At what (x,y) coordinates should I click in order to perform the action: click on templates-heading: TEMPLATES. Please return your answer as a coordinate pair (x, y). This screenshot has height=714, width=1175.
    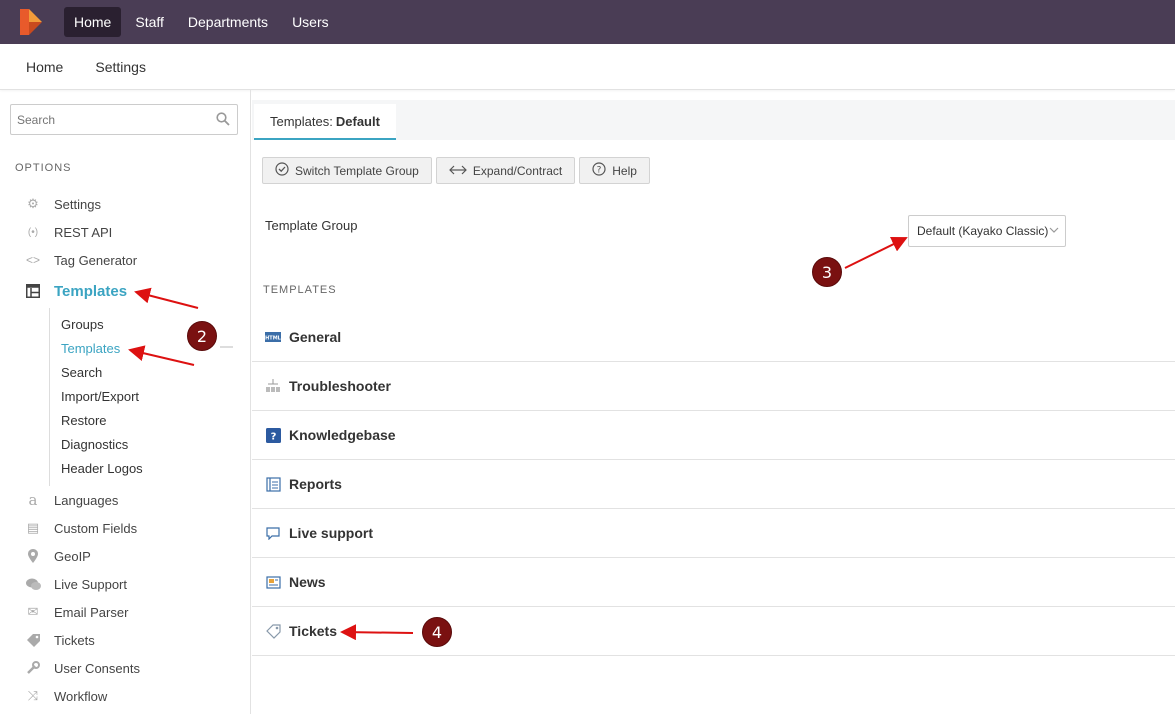
    Looking at the image, I should click on (300, 290).